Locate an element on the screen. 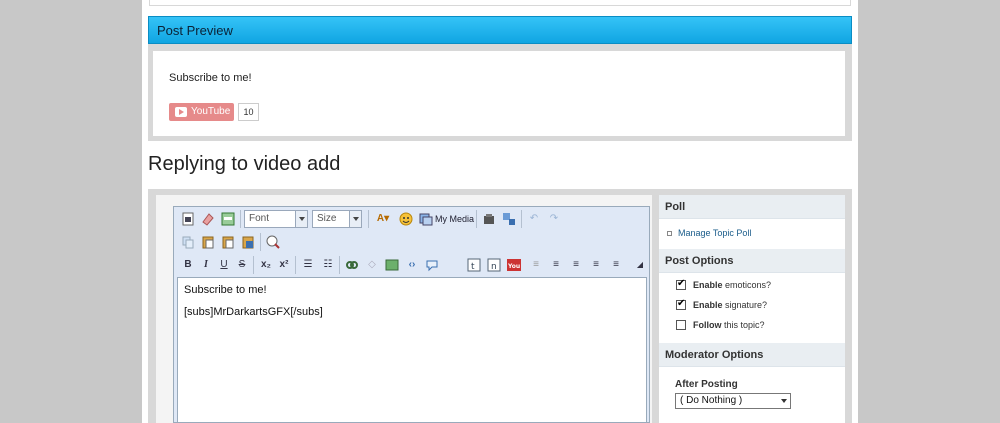 Image resolution: width=1000 pixels, height=423 pixels. undo-icon: ↶ is located at coordinates (534, 219).